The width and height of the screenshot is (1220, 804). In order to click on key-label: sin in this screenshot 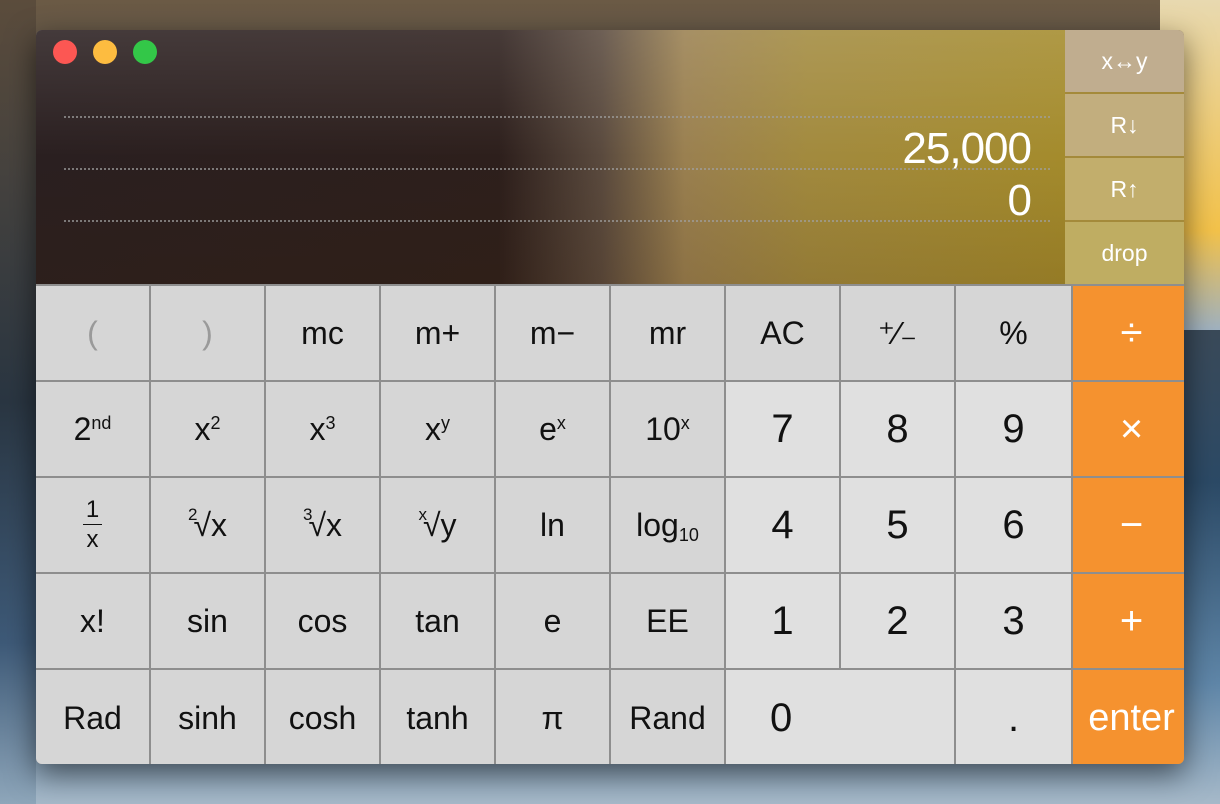, I will do `click(207, 620)`.